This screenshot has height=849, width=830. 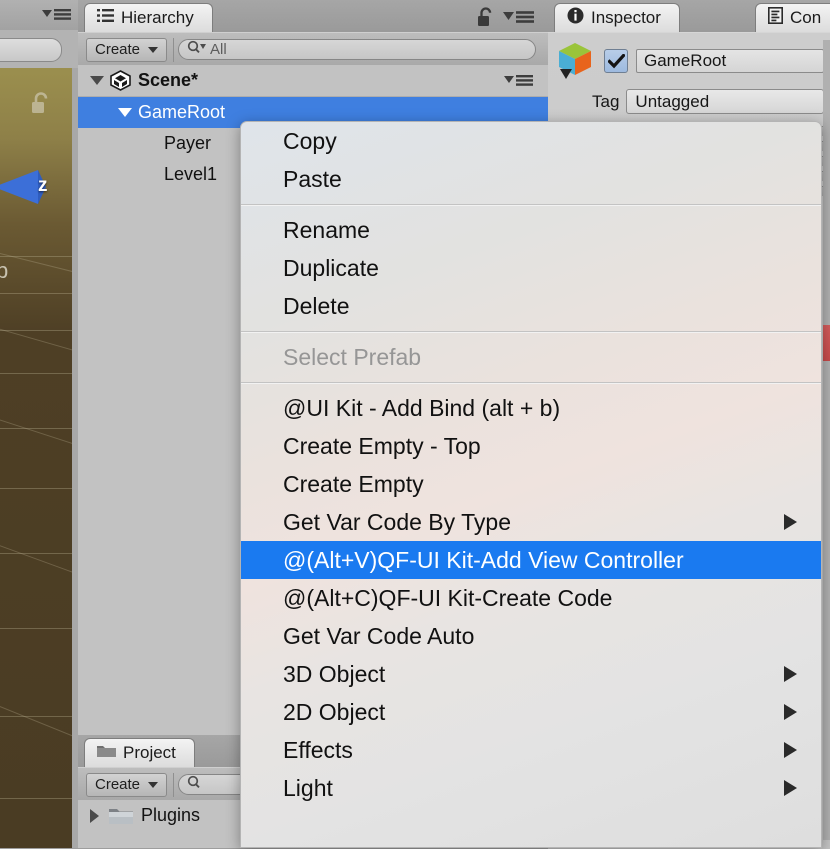 What do you see at coordinates (118, 784) in the screenshot?
I see `project-create-label: Create` at bounding box center [118, 784].